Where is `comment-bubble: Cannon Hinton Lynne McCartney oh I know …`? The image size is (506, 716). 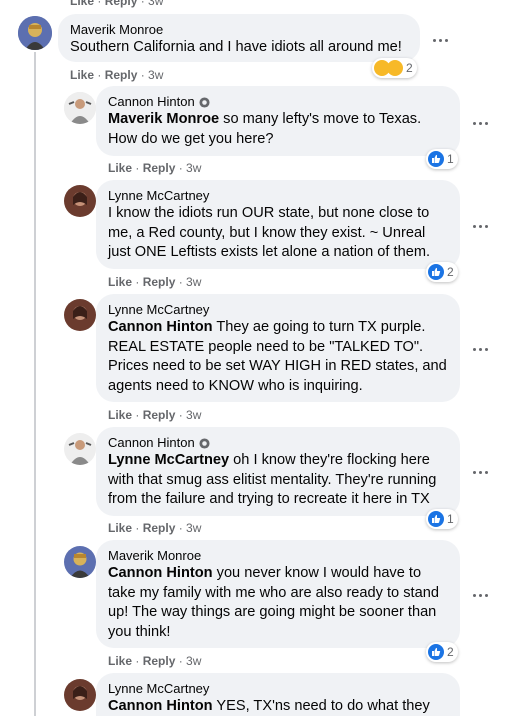 comment-bubble: Cannon Hinton Lynne McCartney oh I know … is located at coordinates (278, 471).